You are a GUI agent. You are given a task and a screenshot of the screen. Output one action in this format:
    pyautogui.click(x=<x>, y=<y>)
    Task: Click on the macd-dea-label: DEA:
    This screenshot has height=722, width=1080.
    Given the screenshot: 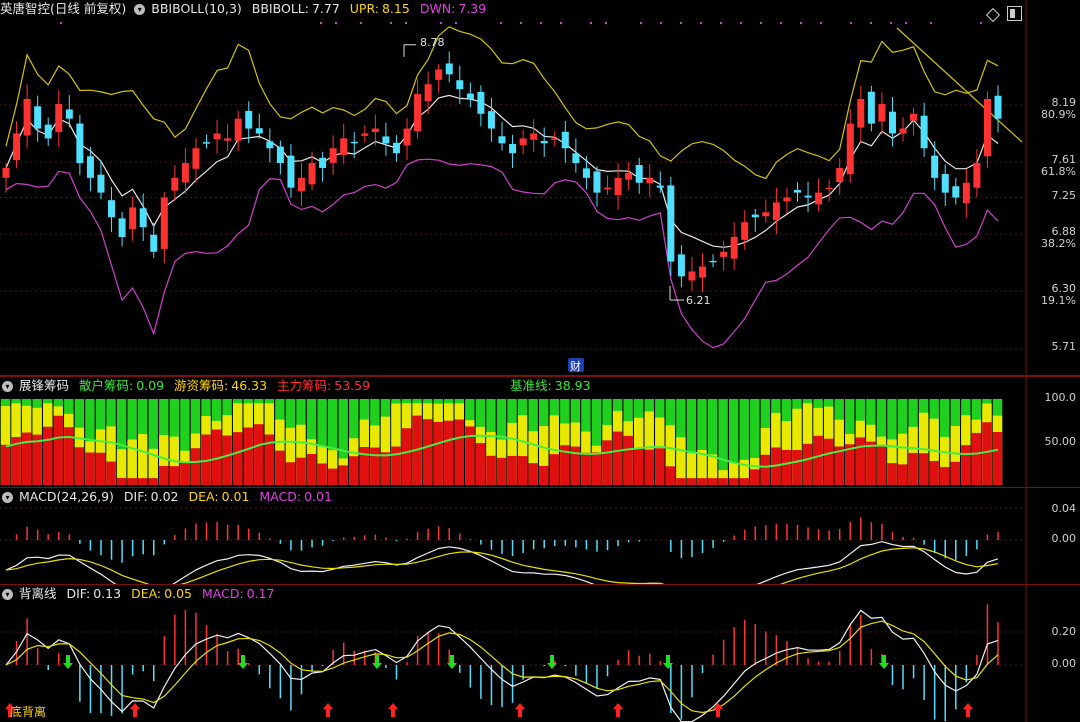 What is the action you would take?
    pyautogui.click(x=203, y=496)
    